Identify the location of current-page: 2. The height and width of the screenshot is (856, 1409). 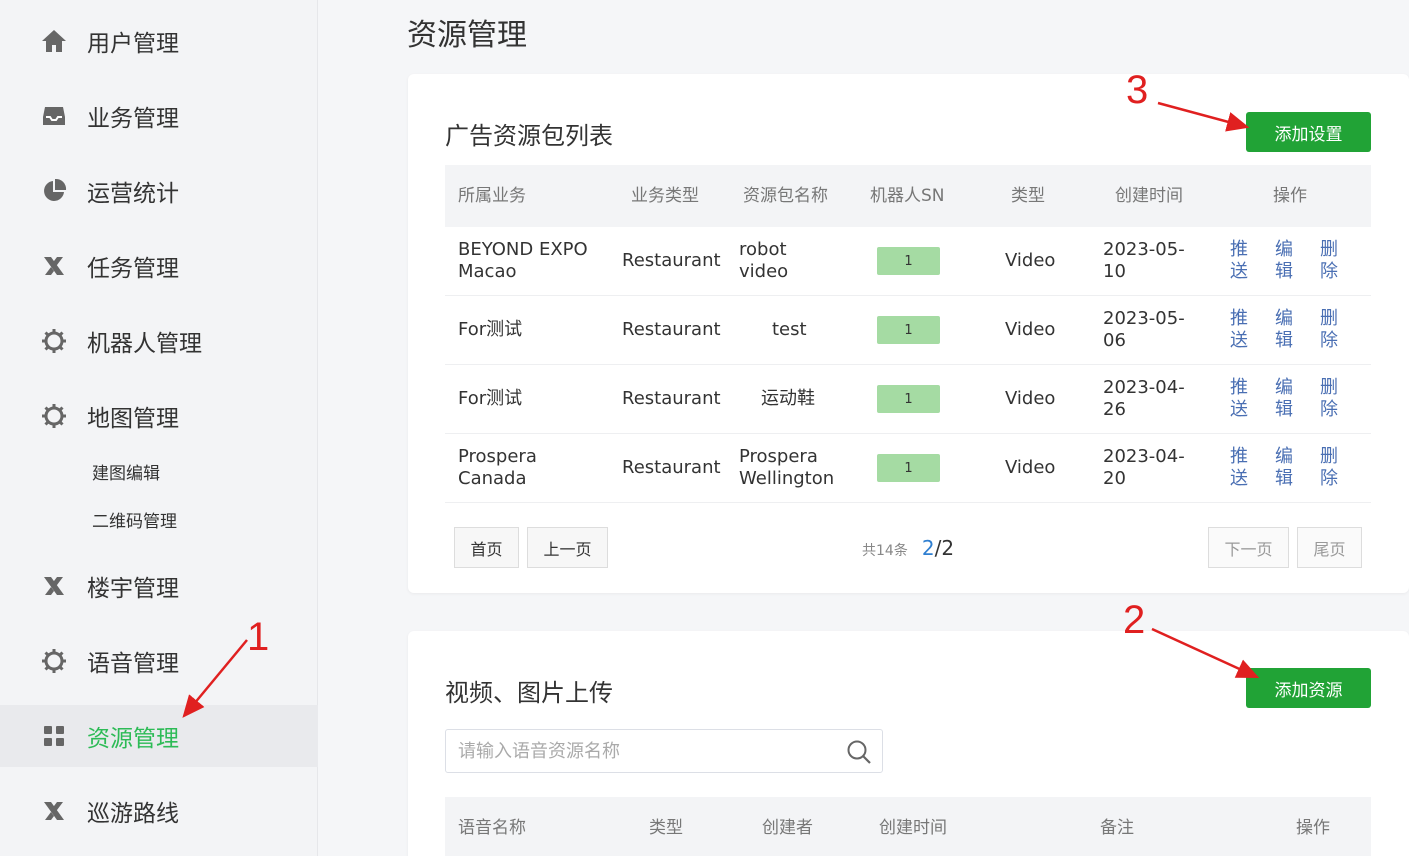
(928, 548).